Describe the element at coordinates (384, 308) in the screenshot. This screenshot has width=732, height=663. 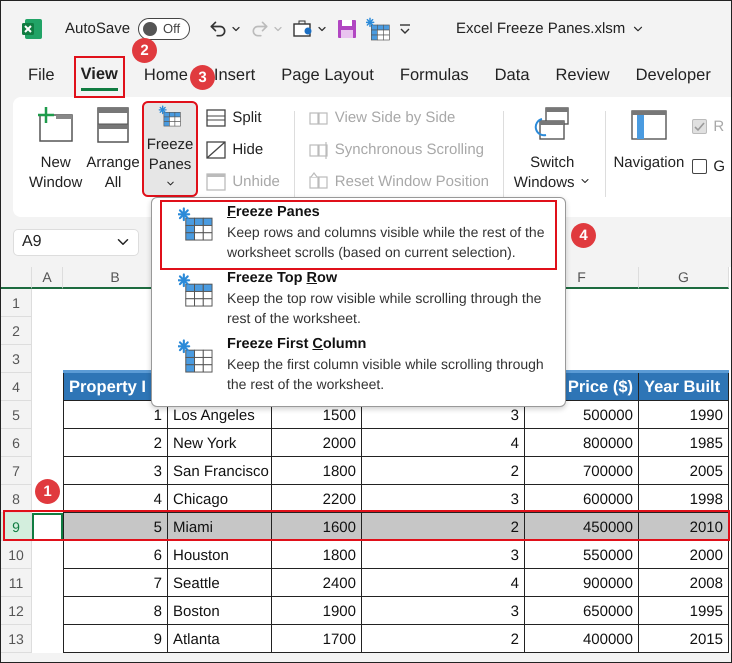
I see `menu-item-description: Keep the top row visible while scrolling through the rest of the worksheet.` at that location.